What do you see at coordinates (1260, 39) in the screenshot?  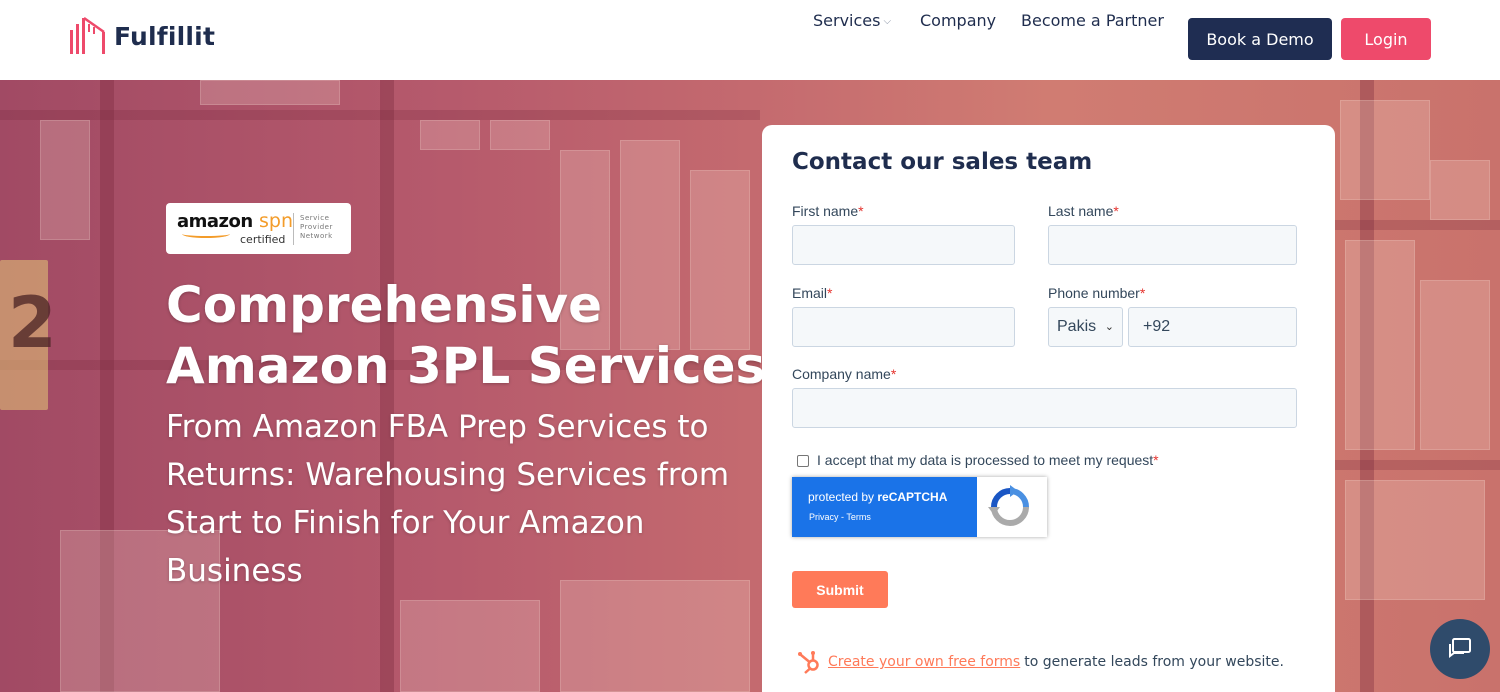 I see `book-demo-button: Book a Demo` at bounding box center [1260, 39].